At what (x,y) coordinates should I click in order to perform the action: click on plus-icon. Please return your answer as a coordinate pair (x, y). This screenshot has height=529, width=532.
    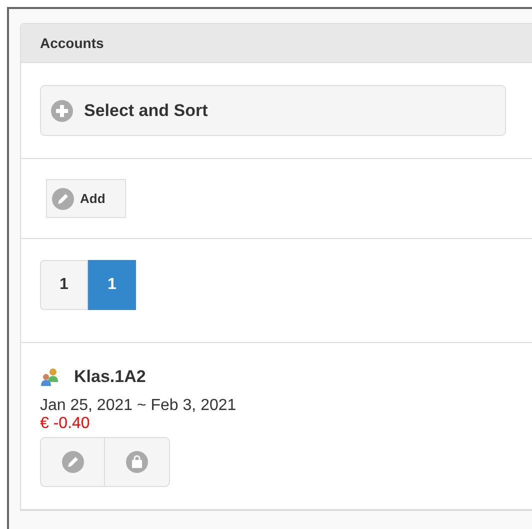
    Looking at the image, I should click on (62, 111).